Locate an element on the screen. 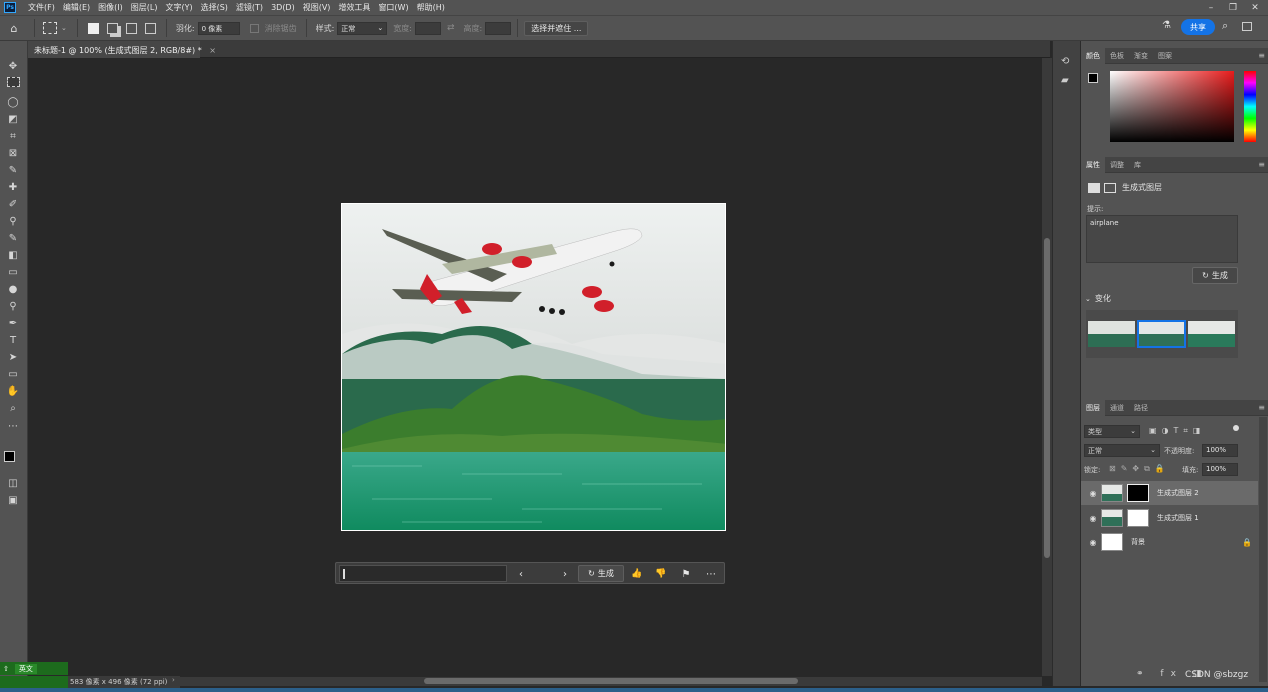  tab-libraries: 库 is located at coordinates (1137, 165).